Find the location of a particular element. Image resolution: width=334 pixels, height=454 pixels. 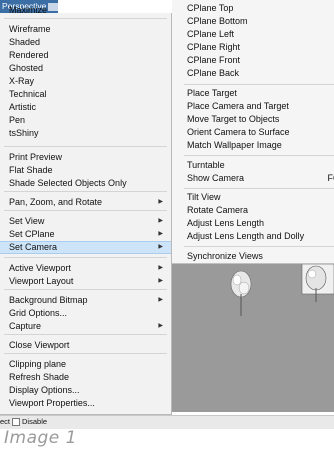

submenu-item-label: Move Target to Objects is located at coordinates (233, 119).